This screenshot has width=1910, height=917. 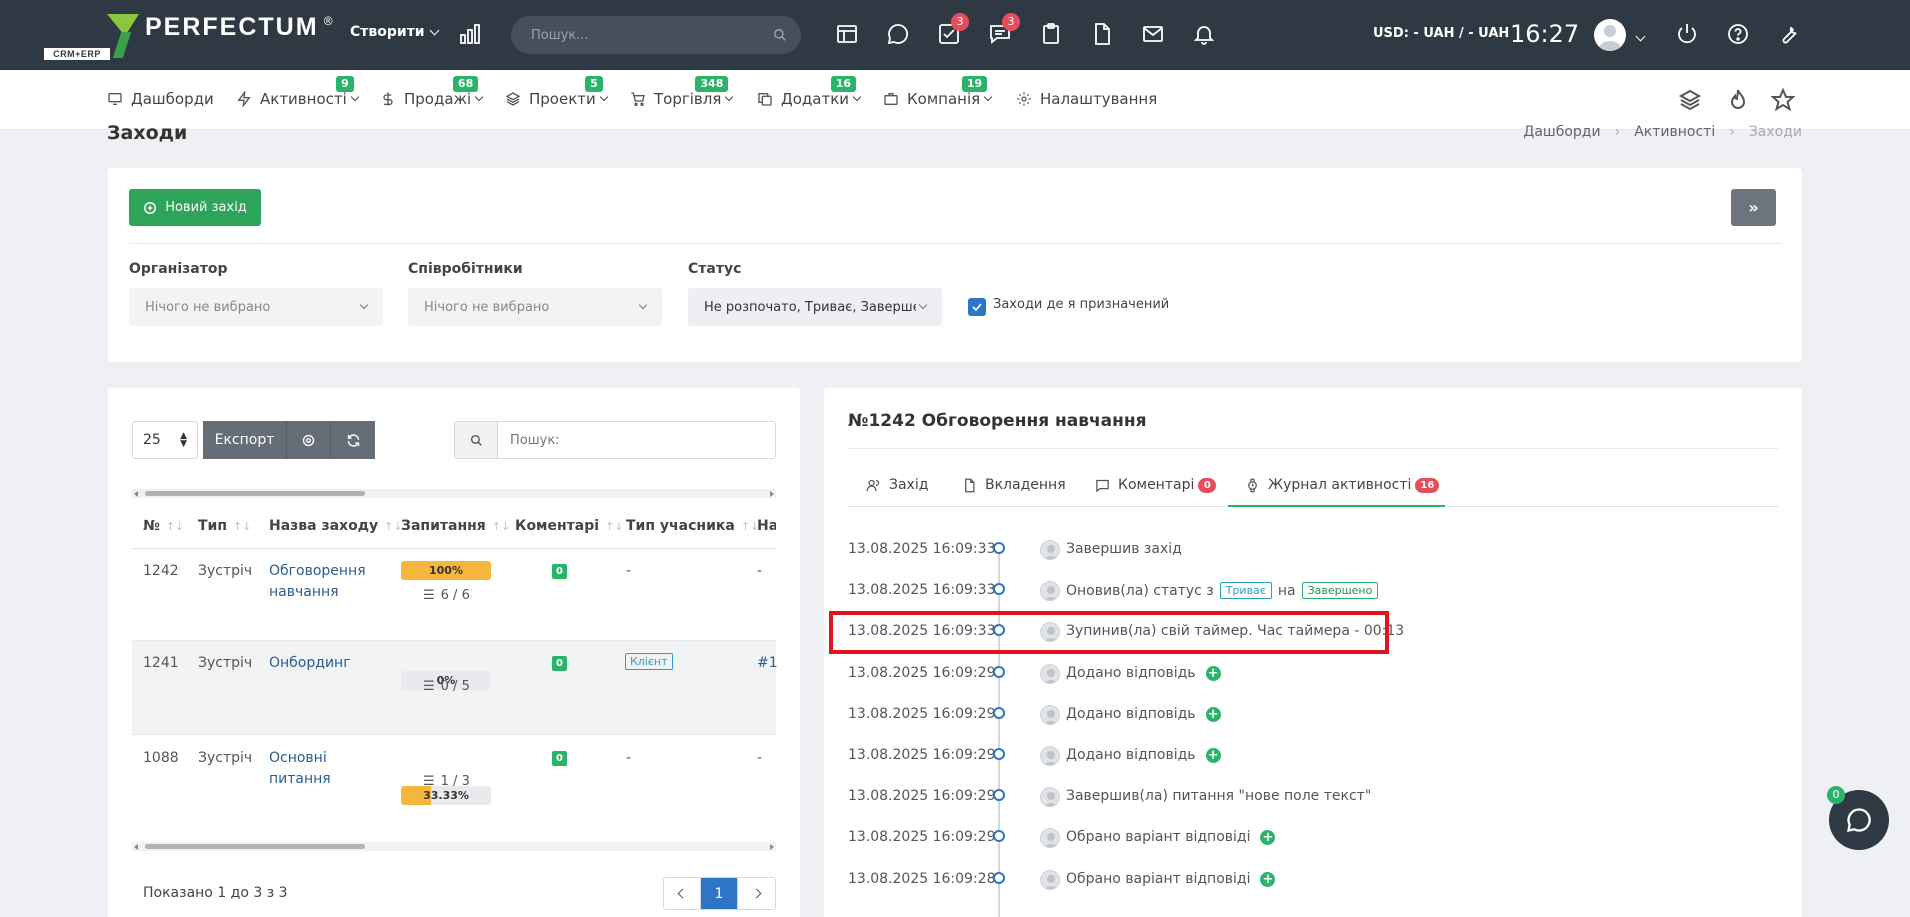 I want to click on col-extra: На, so click(x=766, y=526).